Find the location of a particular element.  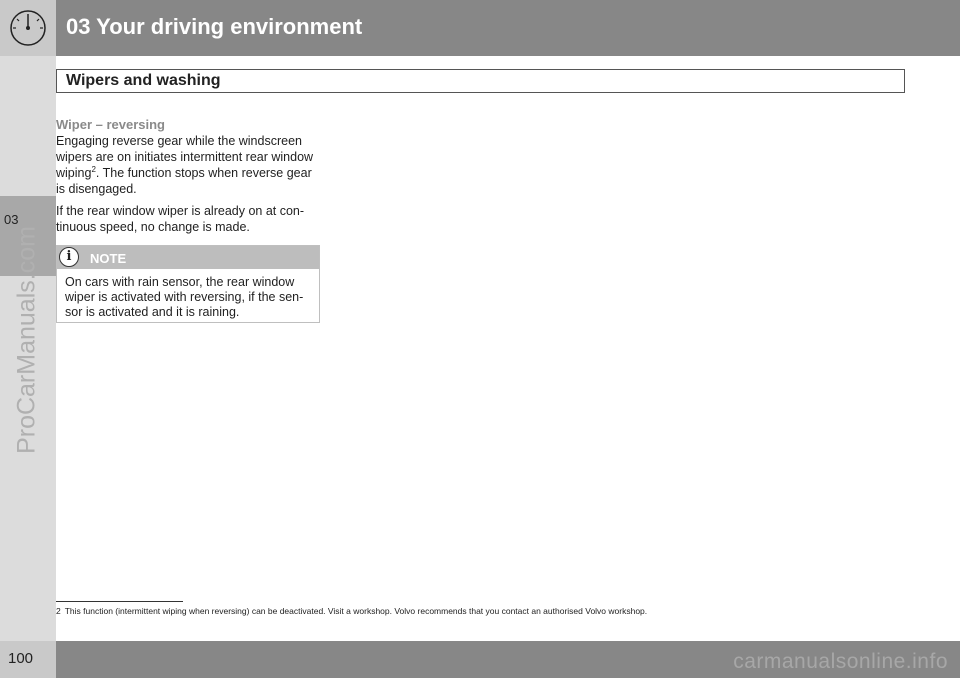

info-icon: i is located at coordinates (69, 257).